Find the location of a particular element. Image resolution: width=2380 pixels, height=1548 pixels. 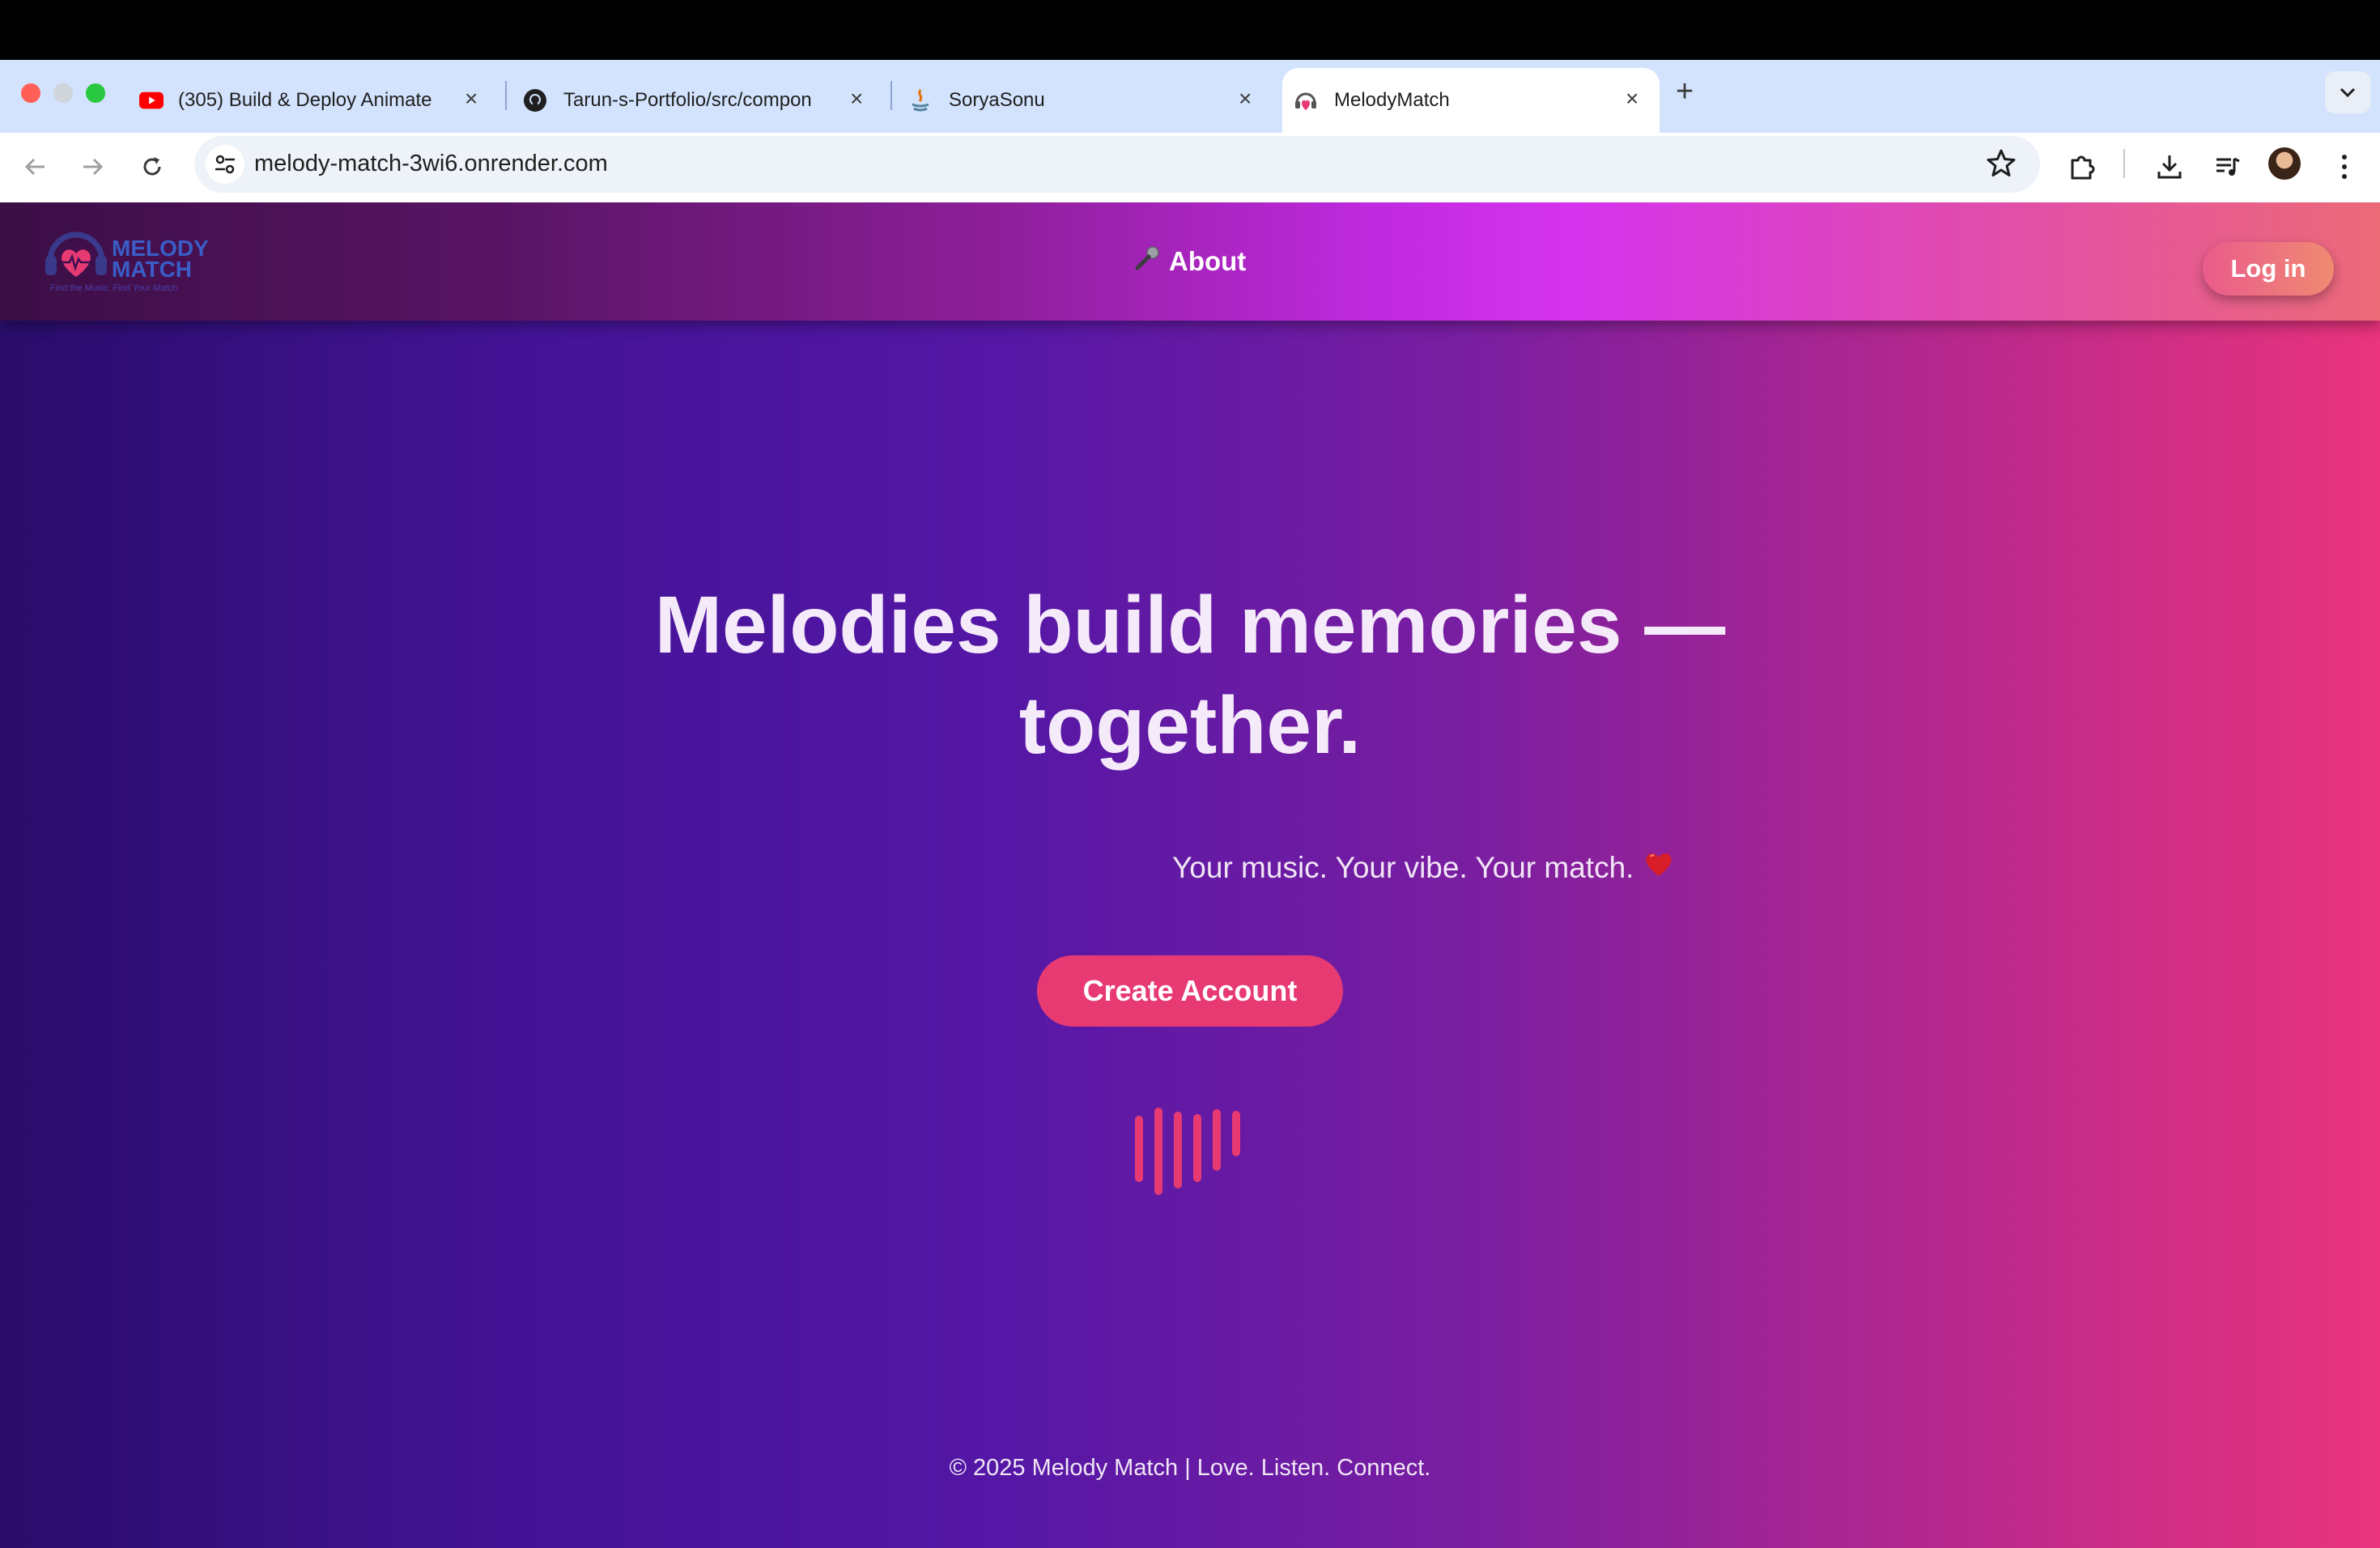

reload-button is located at coordinates (152, 167).